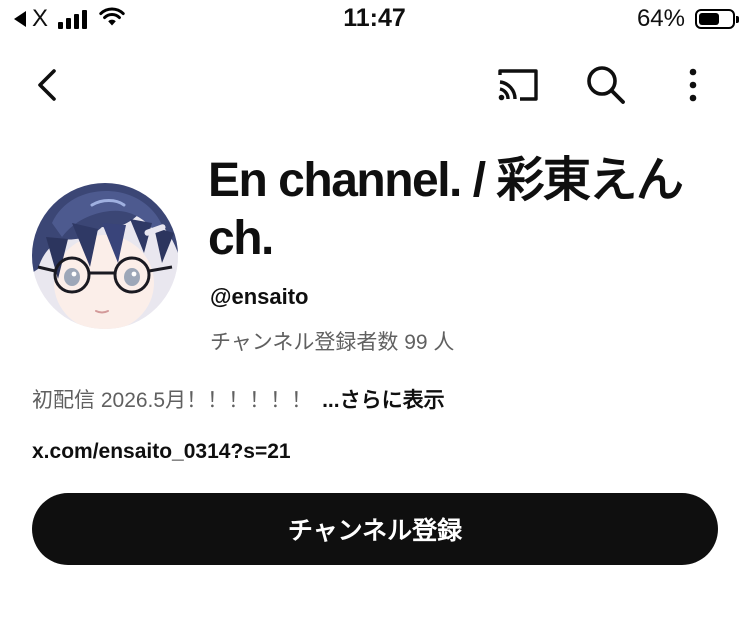 Image resolution: width=749 pixels, height=626 pixels. Describe the element at coordinates (446, 209) in the screenshot. I see `channel-name: En channel. / 彩東えん ch.` at that location.